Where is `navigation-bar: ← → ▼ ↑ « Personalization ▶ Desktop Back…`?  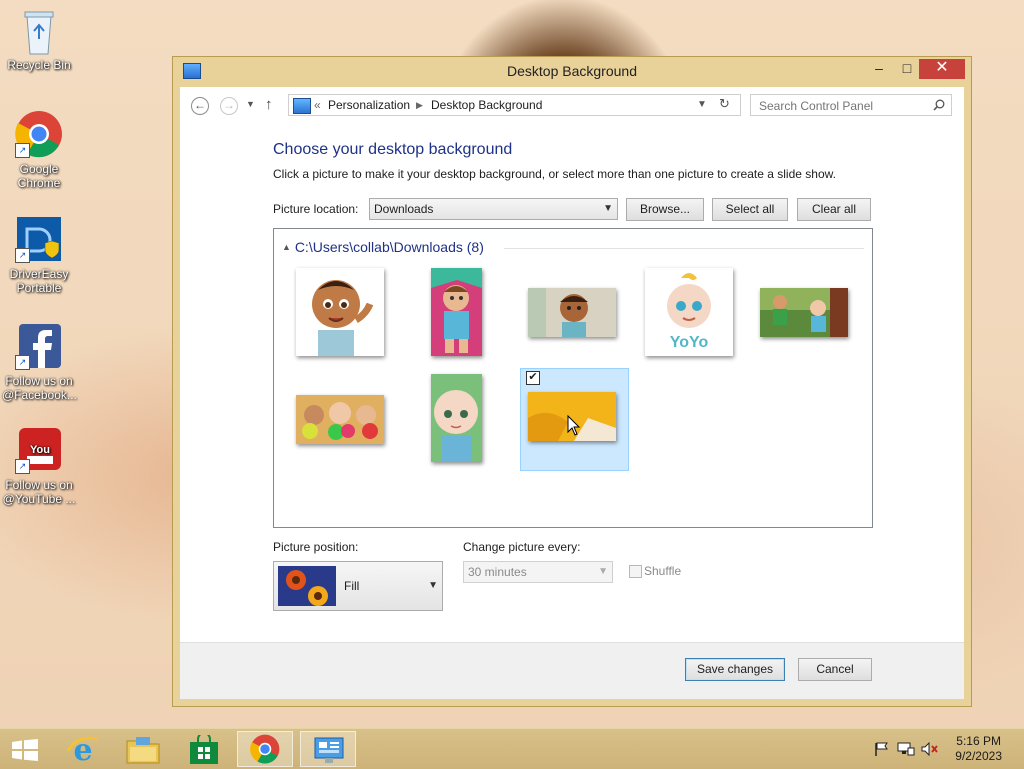
navigation-bar: ← → ▼ ↑ « Personalization ▶ Desktop Back… is located at coordinates (572, 106).